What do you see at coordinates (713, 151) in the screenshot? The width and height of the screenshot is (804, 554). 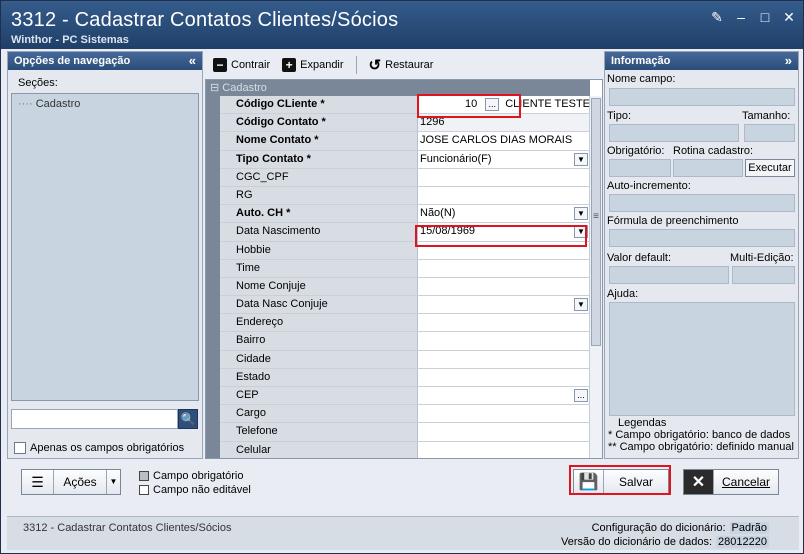 I see `routine-label: Rotina cadastro:` at bounding box center [713, 151].